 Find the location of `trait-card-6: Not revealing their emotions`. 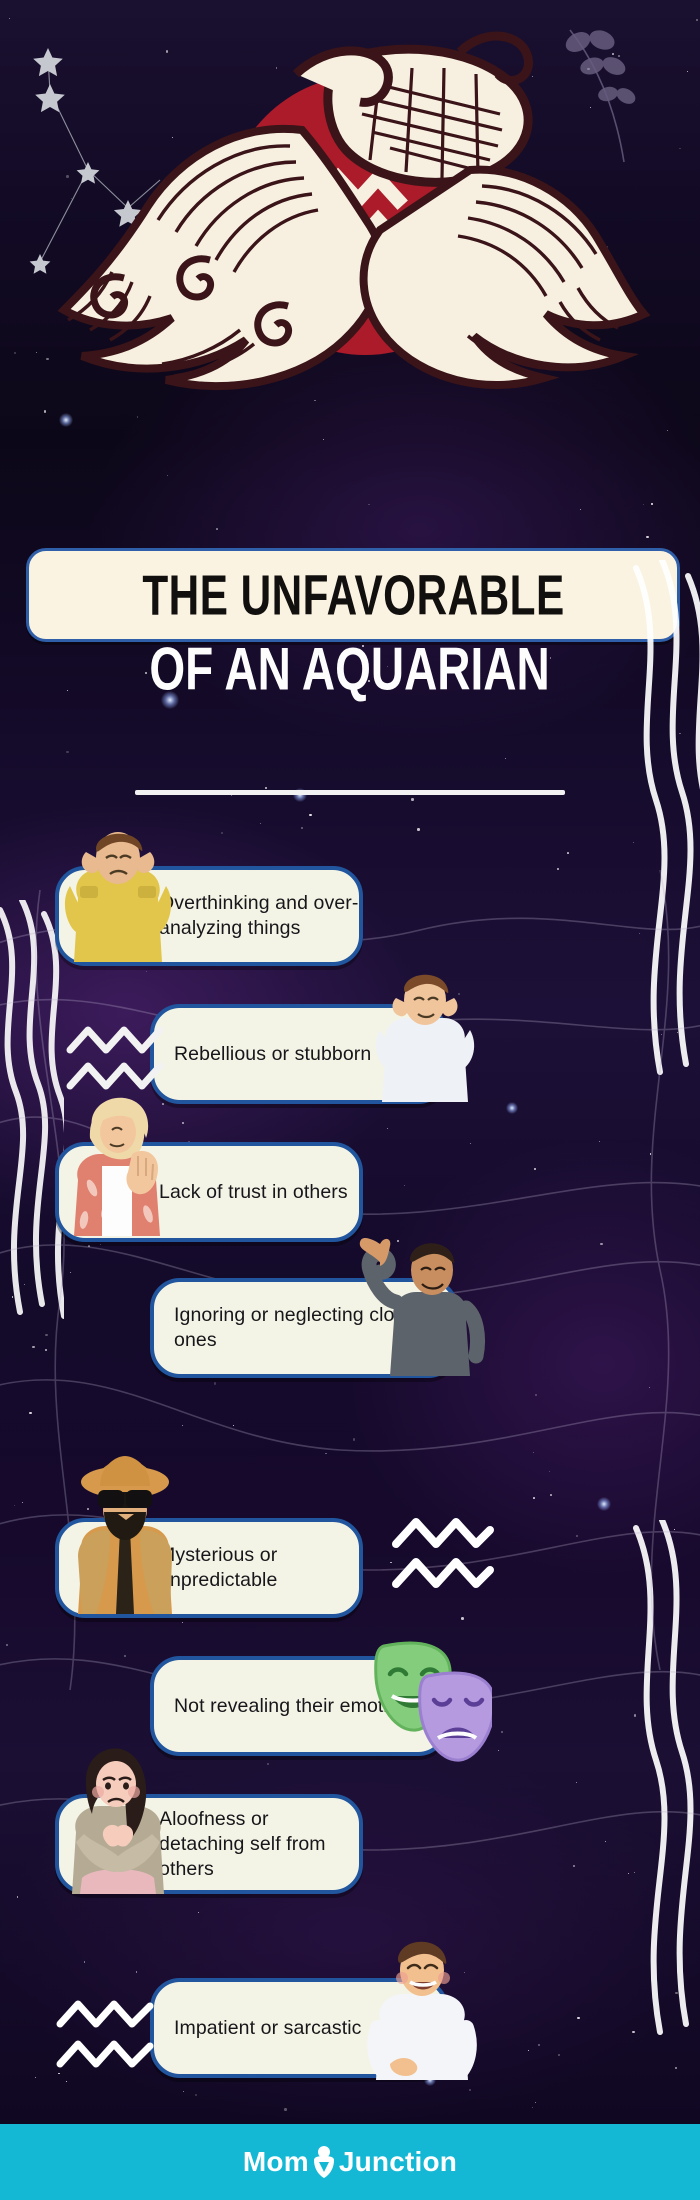

trait-card-6: Not revealing their emotions is located at coordinates (299, 1706).